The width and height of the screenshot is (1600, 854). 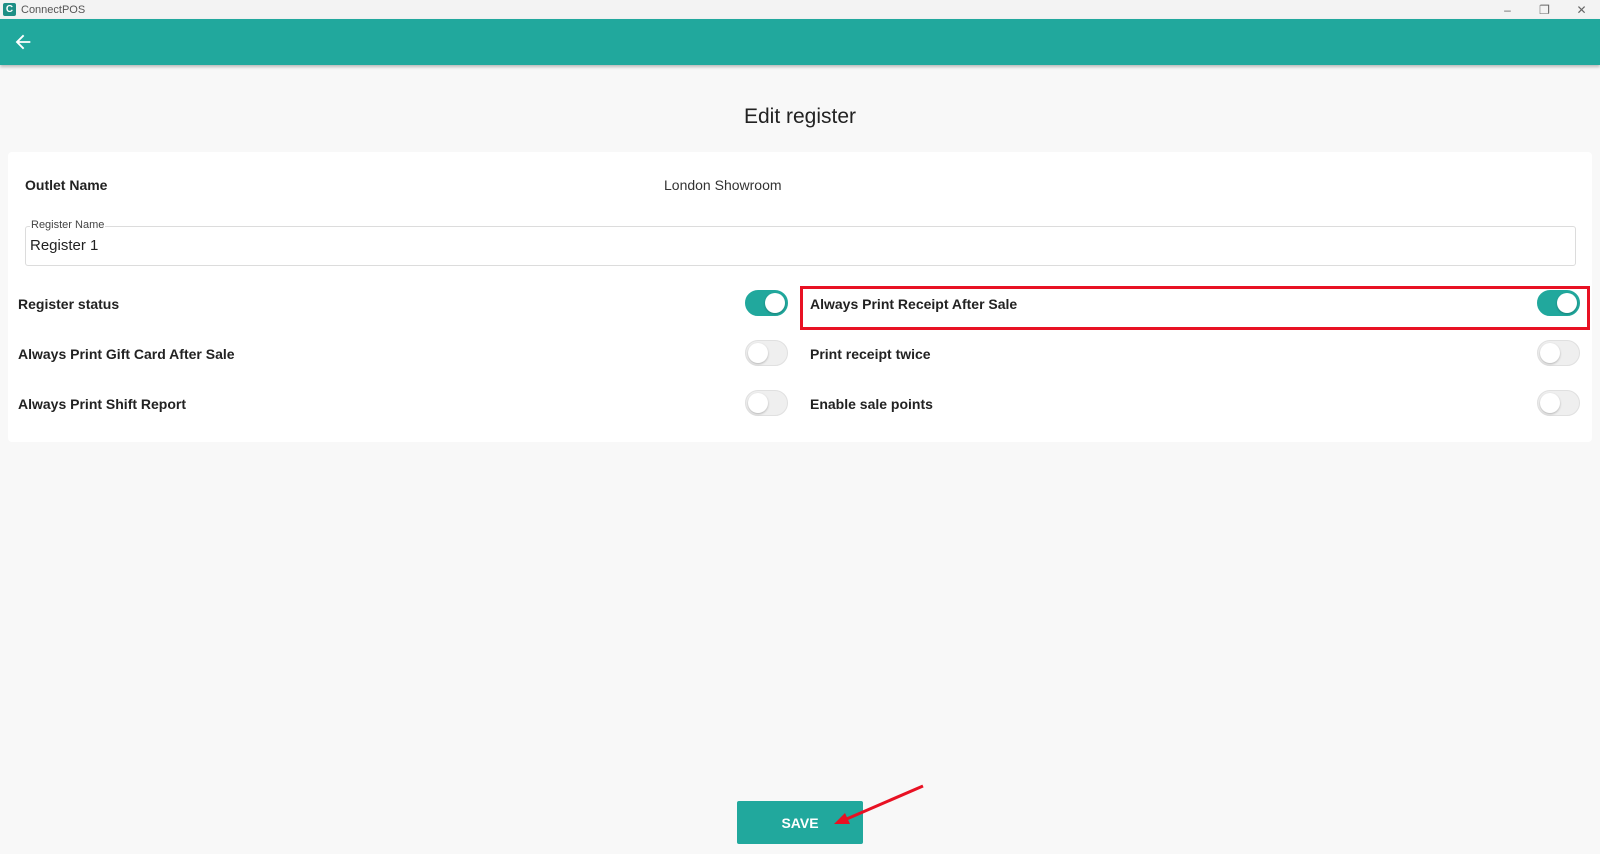 I want to click on register-status-toggle, so click(x=766, y=303).